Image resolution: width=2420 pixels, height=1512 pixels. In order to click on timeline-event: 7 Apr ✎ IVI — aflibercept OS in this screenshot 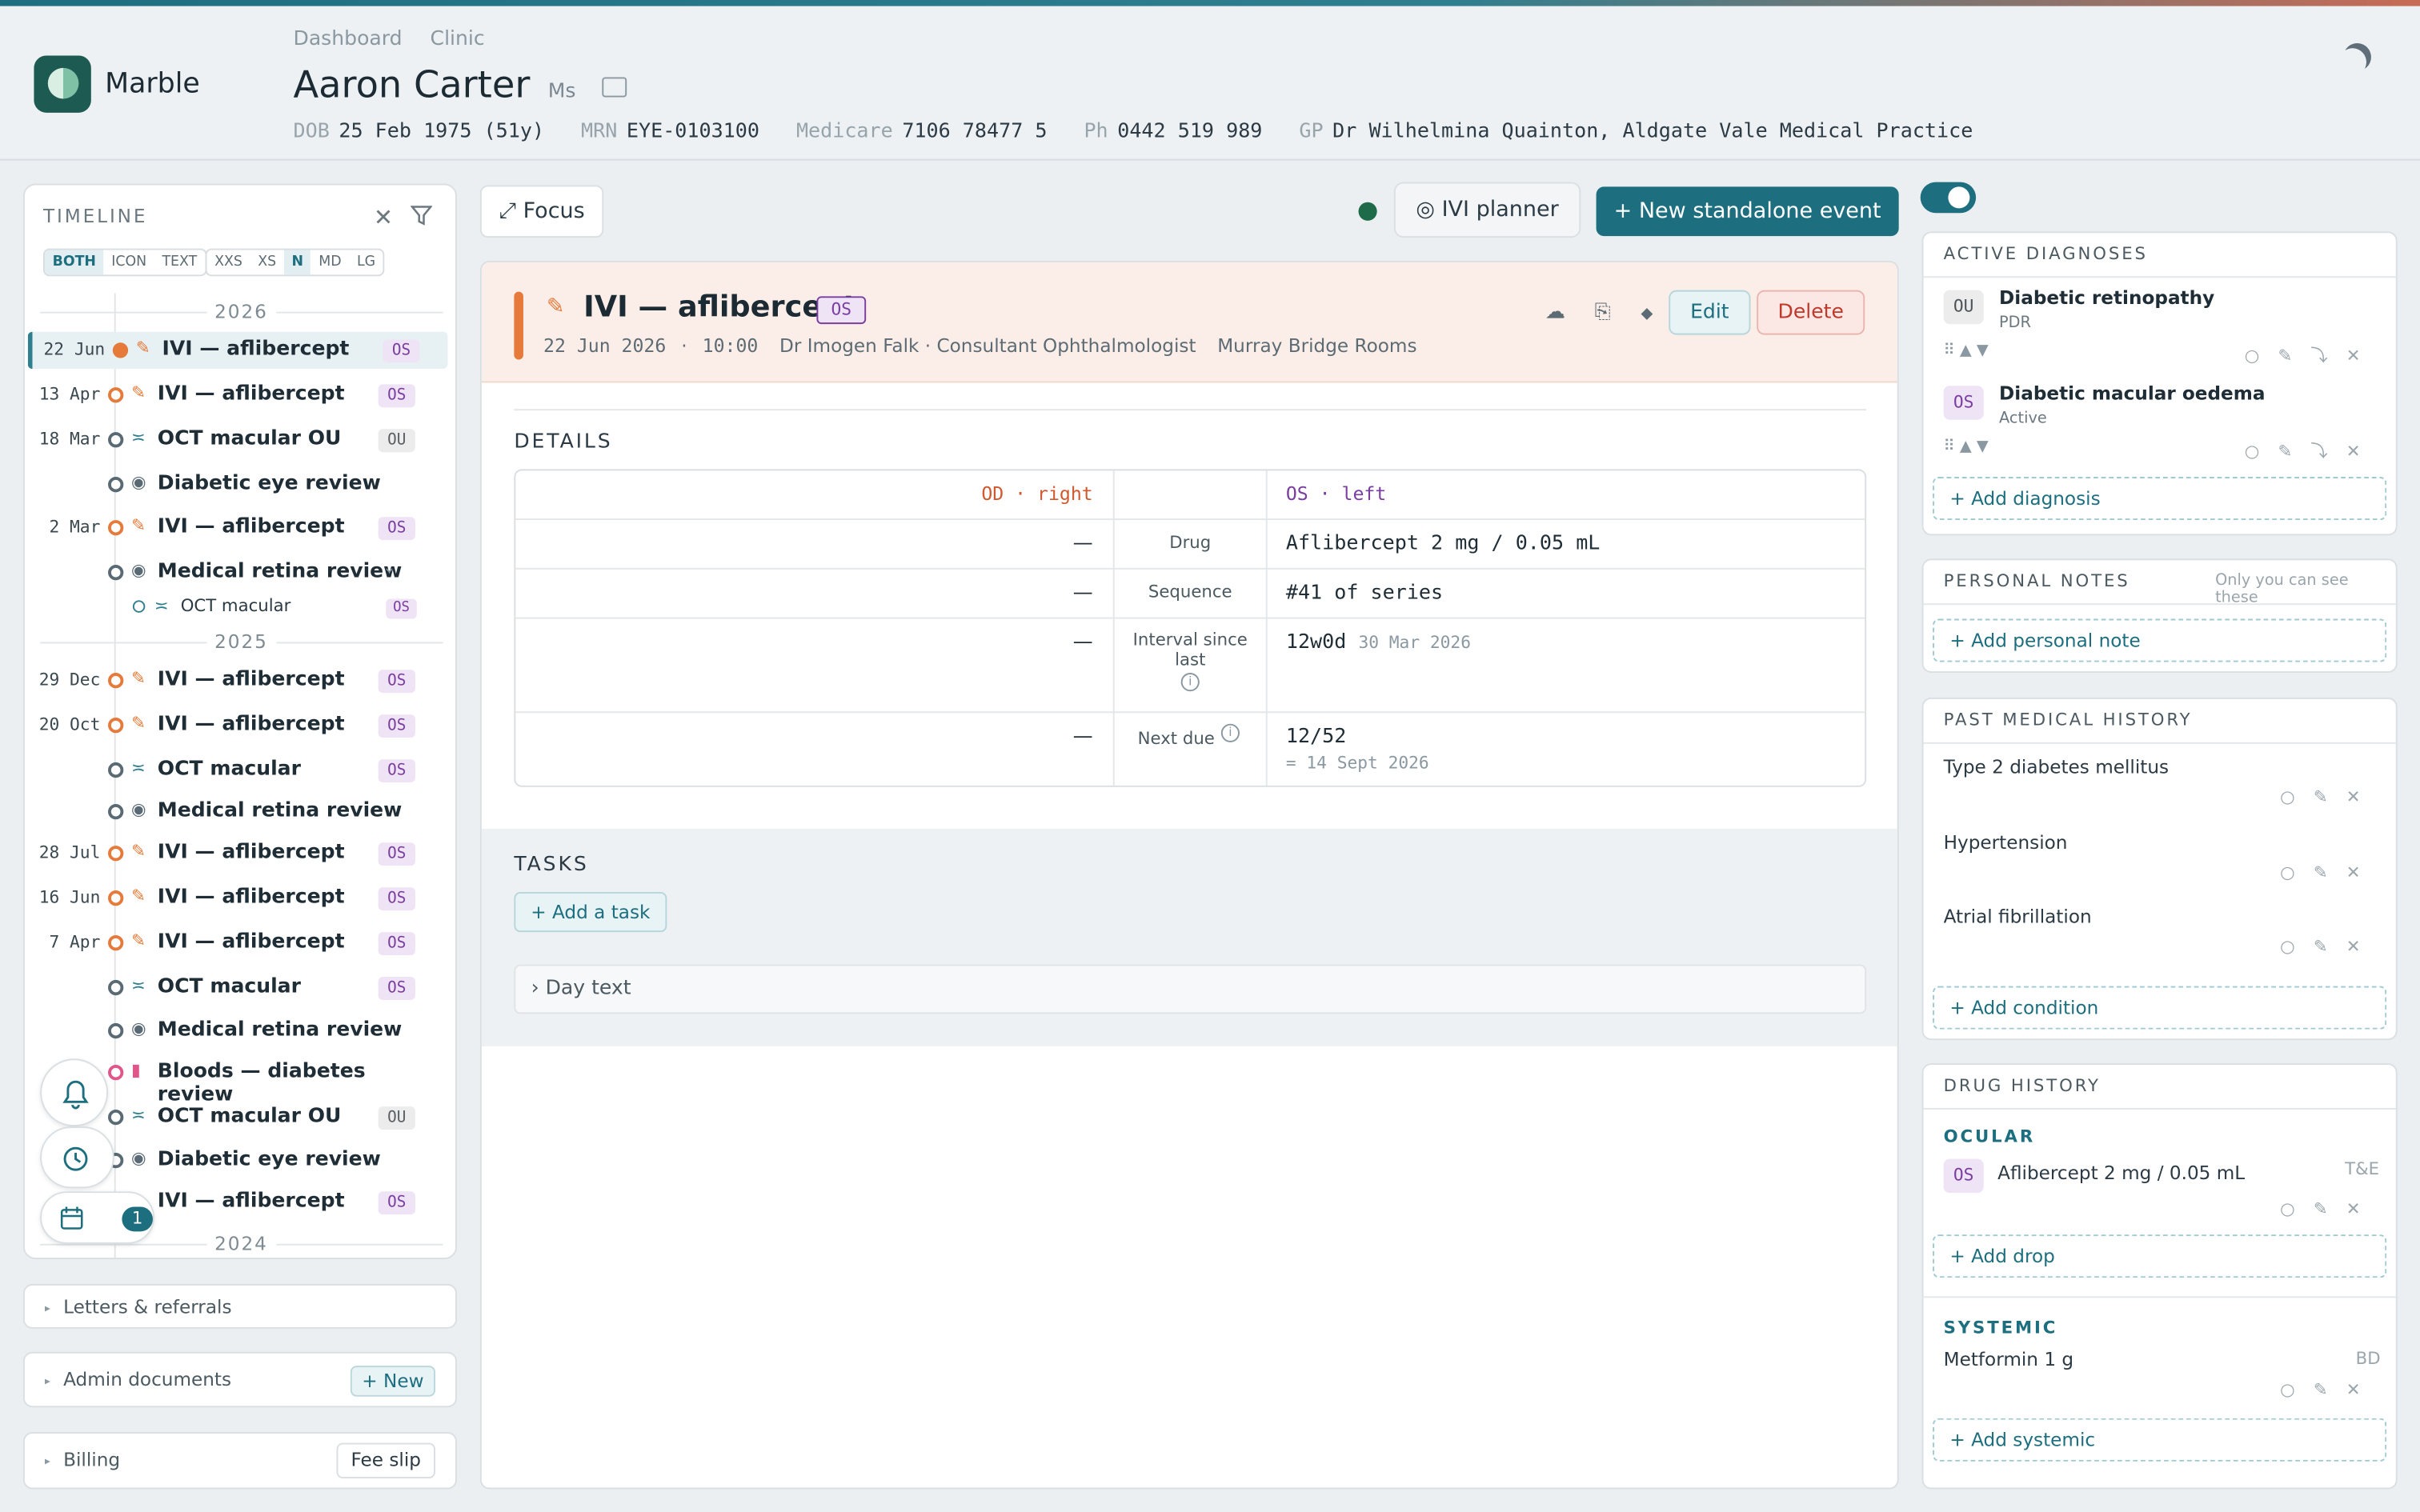, I will do `click(238, 942)`.